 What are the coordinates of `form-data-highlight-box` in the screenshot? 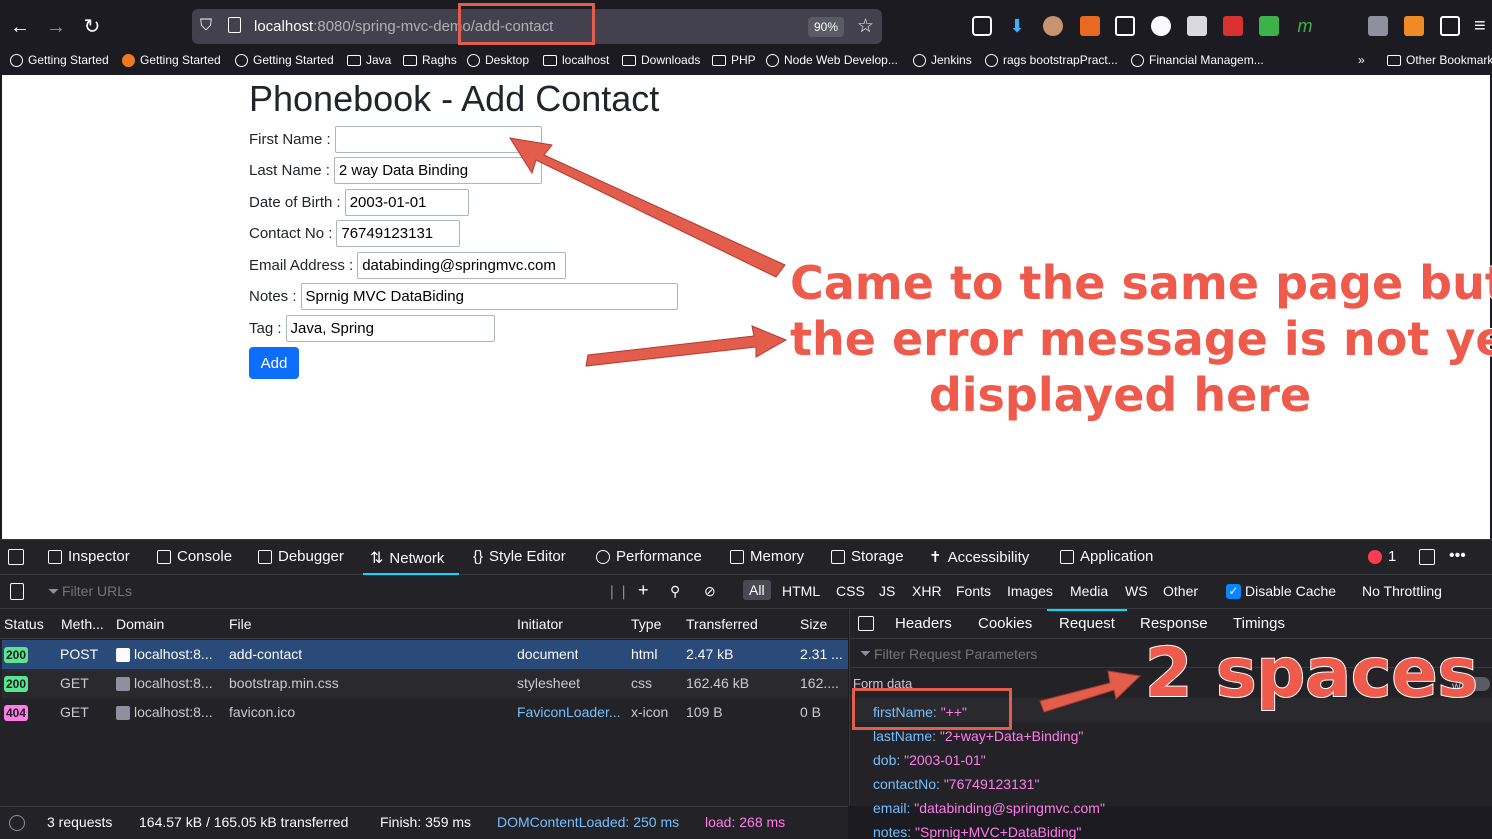 It's located at (932, 709).